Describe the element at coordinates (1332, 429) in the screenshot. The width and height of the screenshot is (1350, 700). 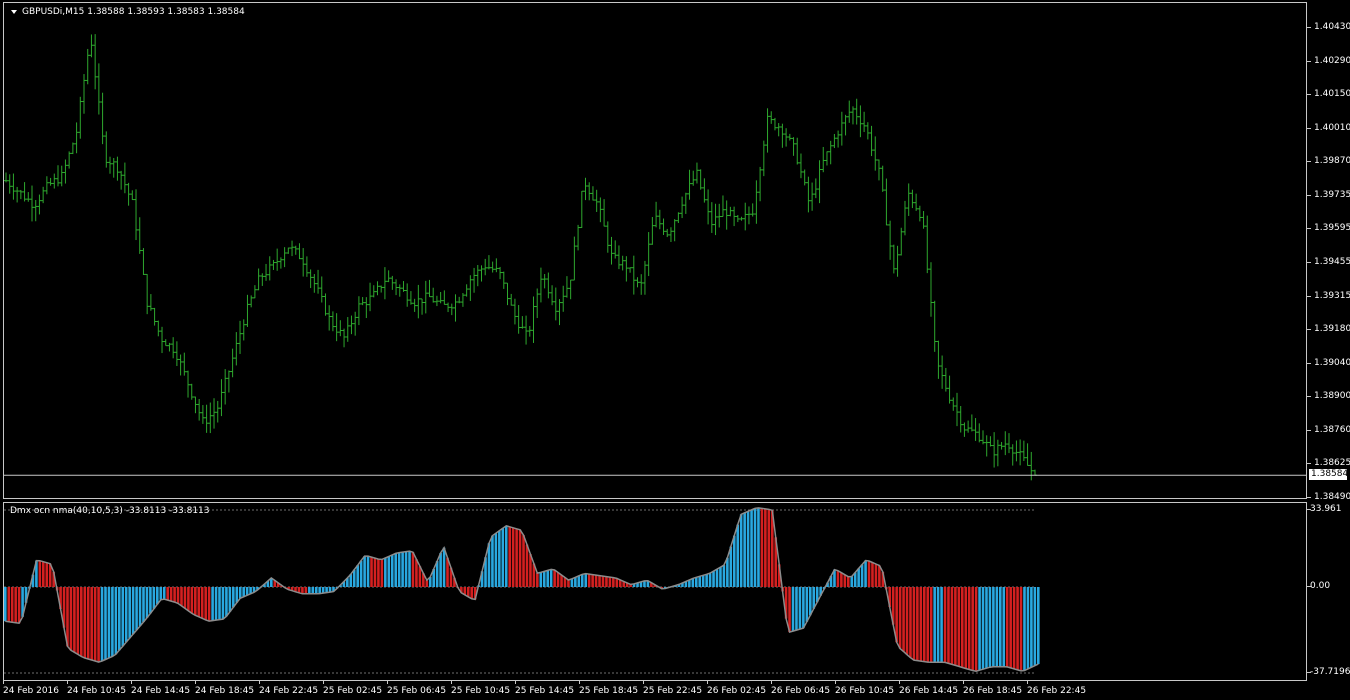
I see `price-tick-label: 1.38760` at that location.